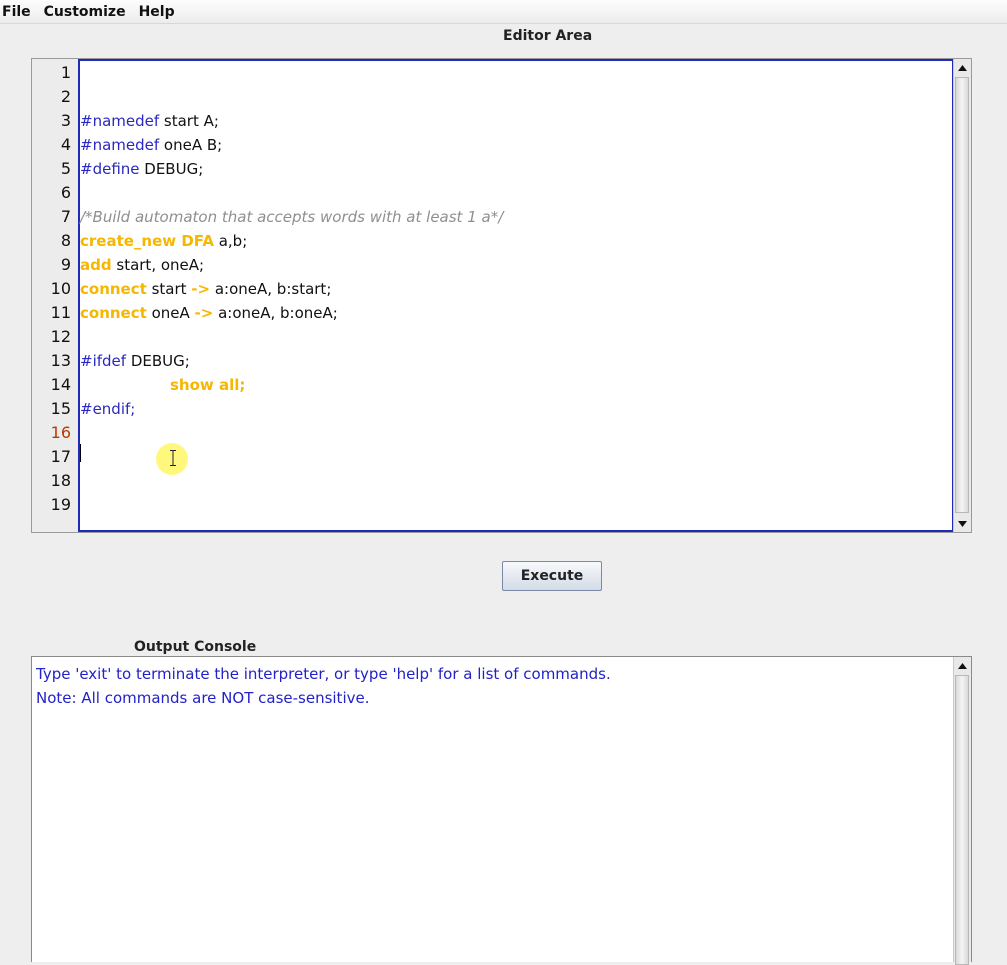  What do you see at coordinates (60, 336) in the screenshot?
I see `line-number: 12` at bounding box center [60, 336].